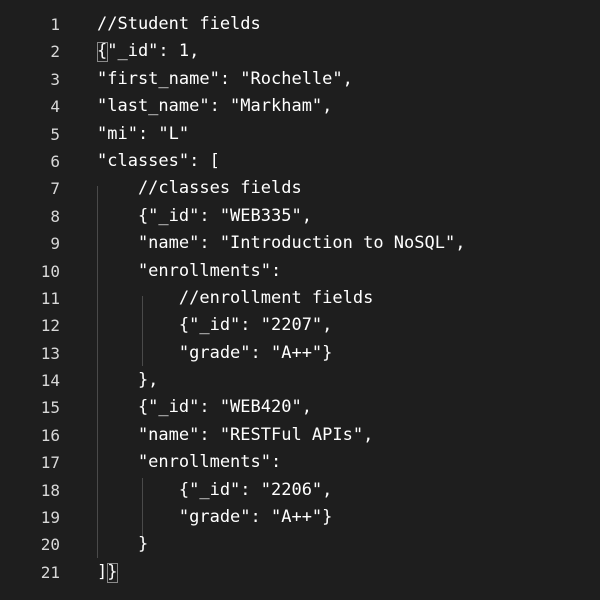 The height and width of the screenshot is (600, 600). What do you see at coordinates (215, 325) in the screenshot?
I see `line-text: {"_id": "2207",` at bounding box center [215, 325].